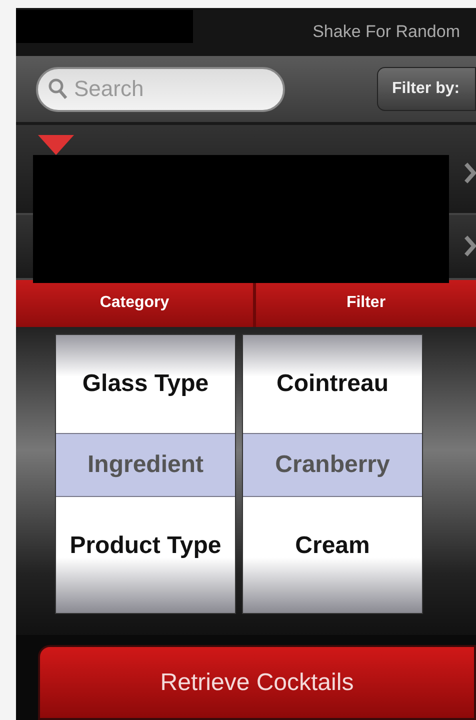 The height and width of the screenshot is (720, 476). What do you see at coordinates (426, 89) in the screenshot?
I see `filter-button: Filter by:` at bounding box center [426, 89].